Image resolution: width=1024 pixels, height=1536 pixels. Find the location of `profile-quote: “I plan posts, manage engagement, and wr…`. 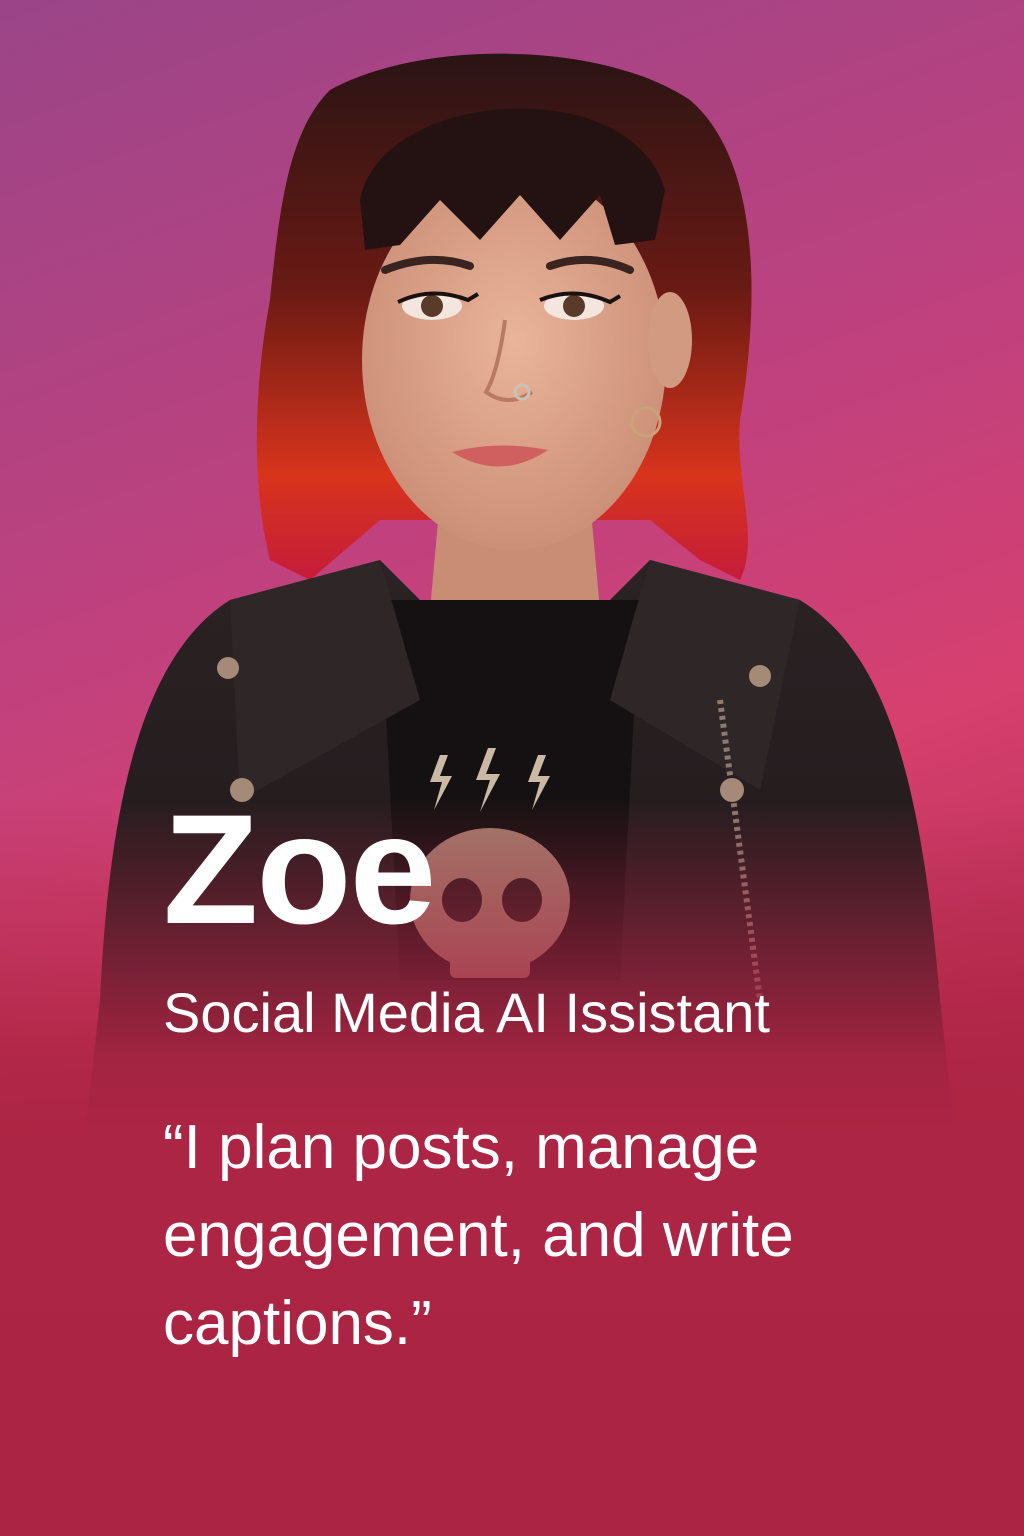

profile-quote: “I plan posts, manage engagement, and wr… is located at coordinates (478, 1235).